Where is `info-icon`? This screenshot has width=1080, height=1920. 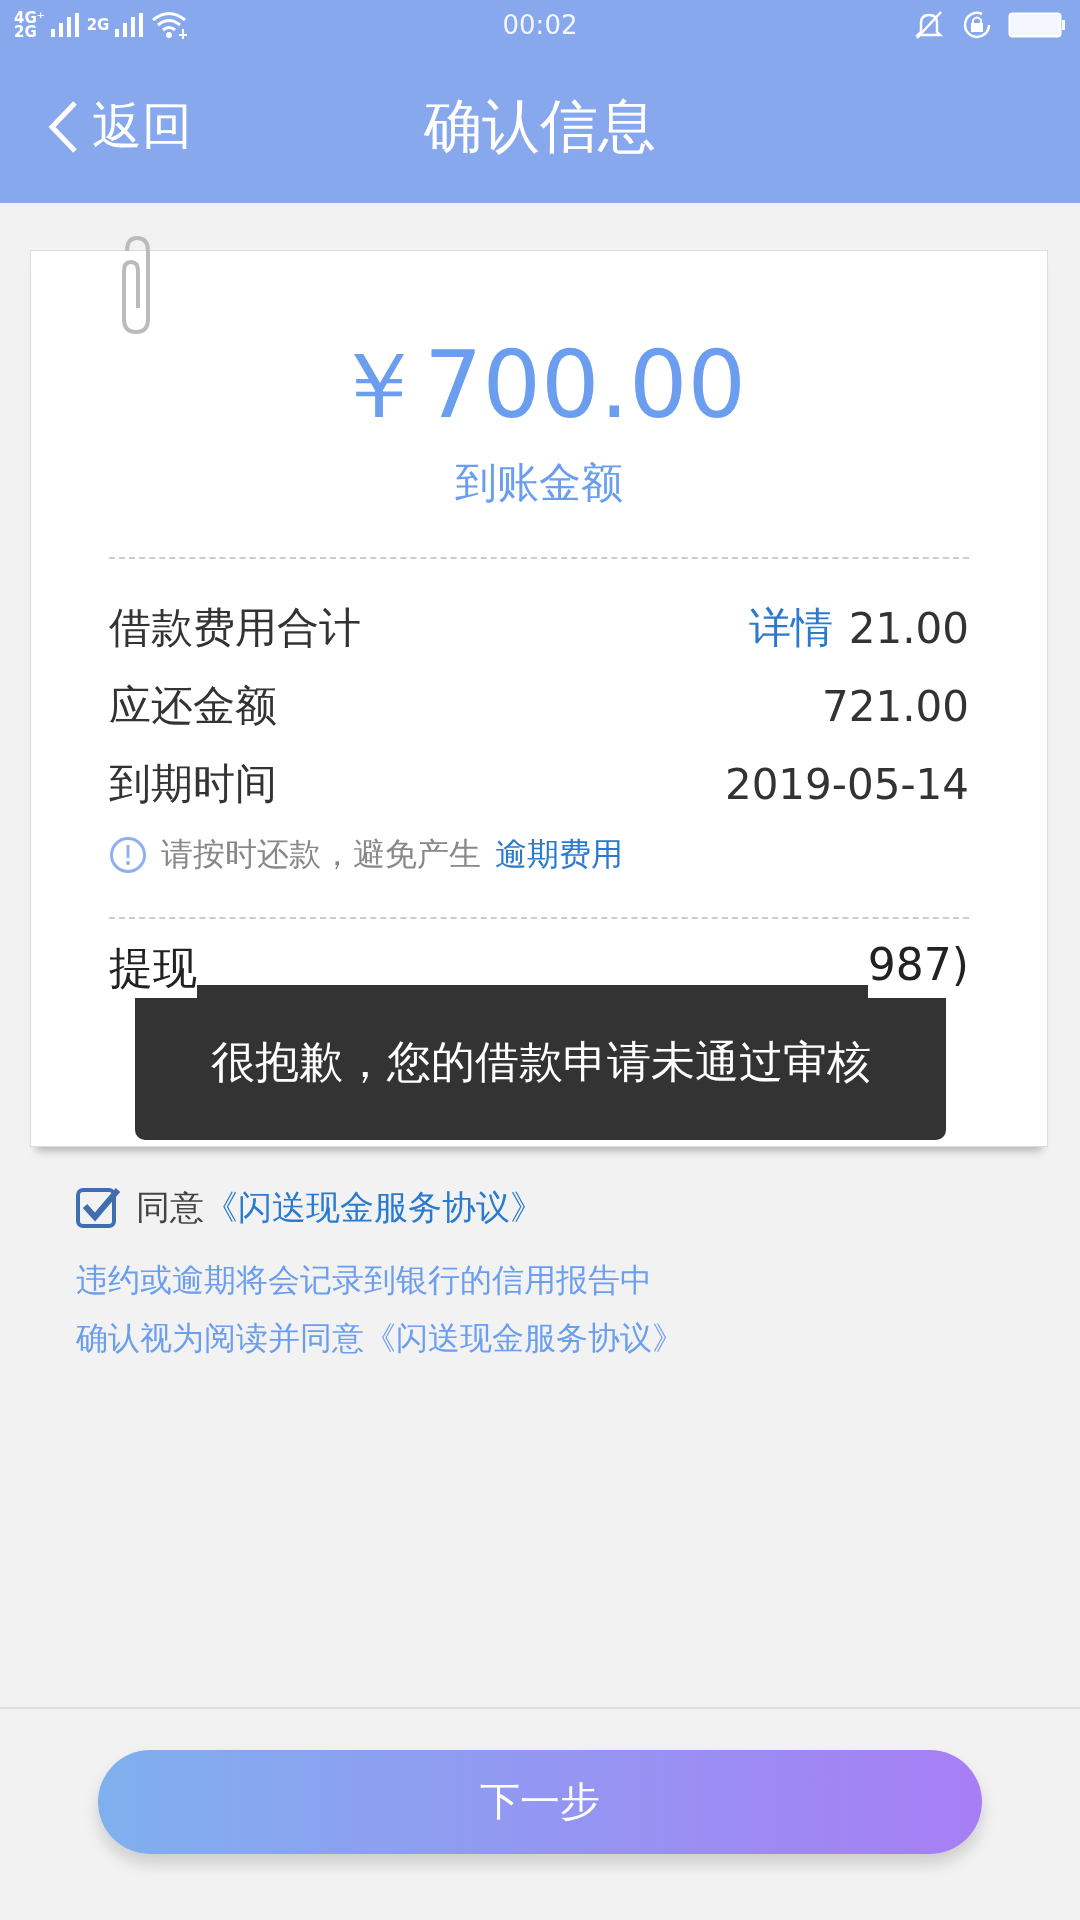 info-icon is located at coordinates (128, 855).